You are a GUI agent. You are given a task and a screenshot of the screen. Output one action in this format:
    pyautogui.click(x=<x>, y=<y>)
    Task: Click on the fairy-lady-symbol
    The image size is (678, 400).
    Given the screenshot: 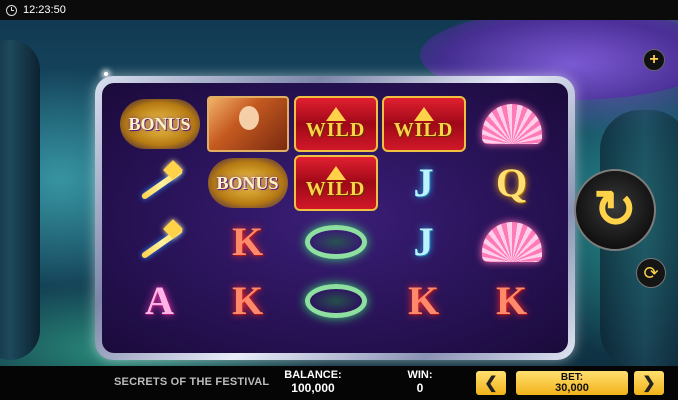 What is the action you would take?
    pyautogui.click(x=247, y=124)
    